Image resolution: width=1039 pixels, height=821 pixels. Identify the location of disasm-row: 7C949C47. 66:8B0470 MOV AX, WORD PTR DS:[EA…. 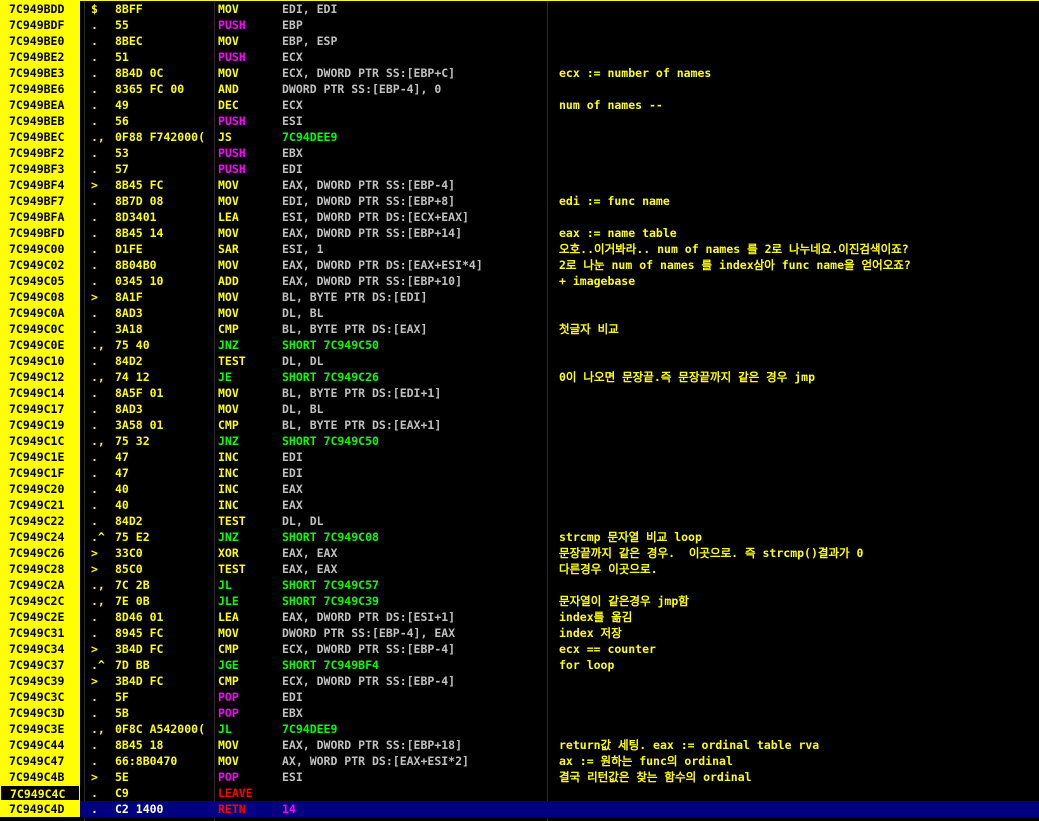
(519, 761).